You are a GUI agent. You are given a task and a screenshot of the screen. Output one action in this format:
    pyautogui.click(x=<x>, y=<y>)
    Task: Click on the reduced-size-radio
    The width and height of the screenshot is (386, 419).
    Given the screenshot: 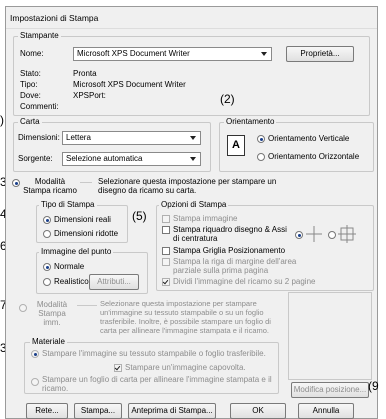 What is the action you would take?
    pyautogui.click(x=47, y=234)
    